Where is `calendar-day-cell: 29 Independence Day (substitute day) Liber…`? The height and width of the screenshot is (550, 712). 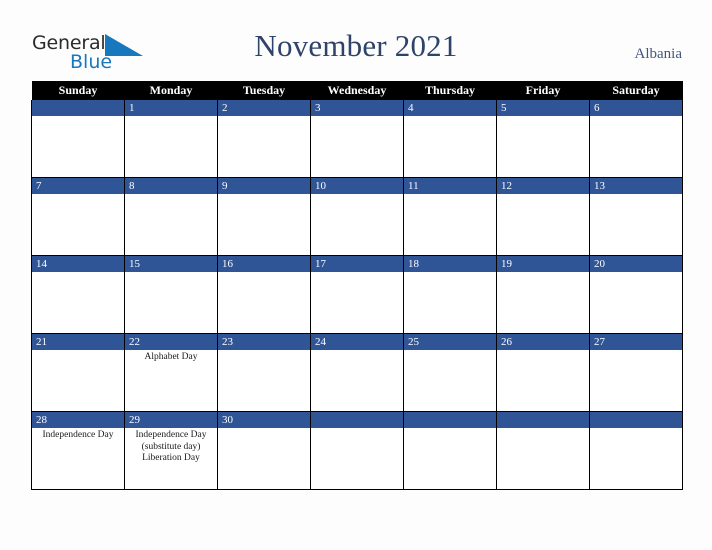
calendar-day-cell: 29 Independence Day (substitute day) Liber… is located at coordinates (171, 450).